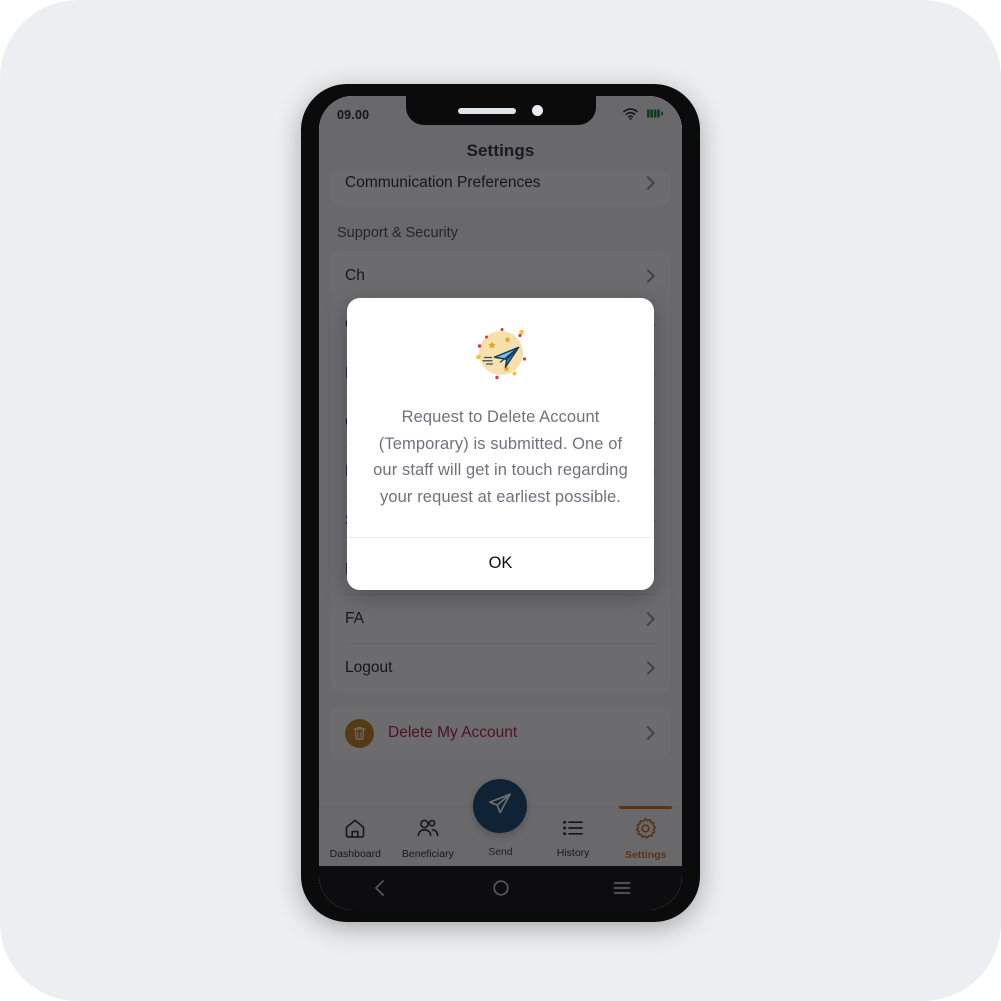  I want to click on notch-speaker, so click(487, 110).